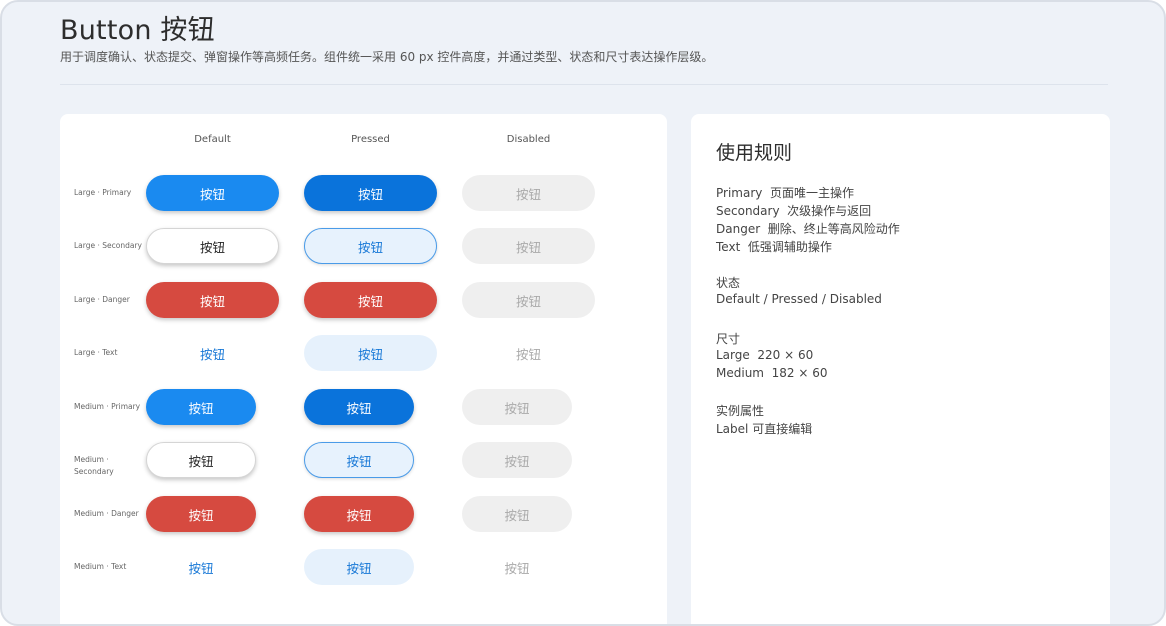  What do you see at coordinates (774, 247) in the screenshot?
I see `rule-text: Text 低强调辅助操作` at bounding box center [774, 247].